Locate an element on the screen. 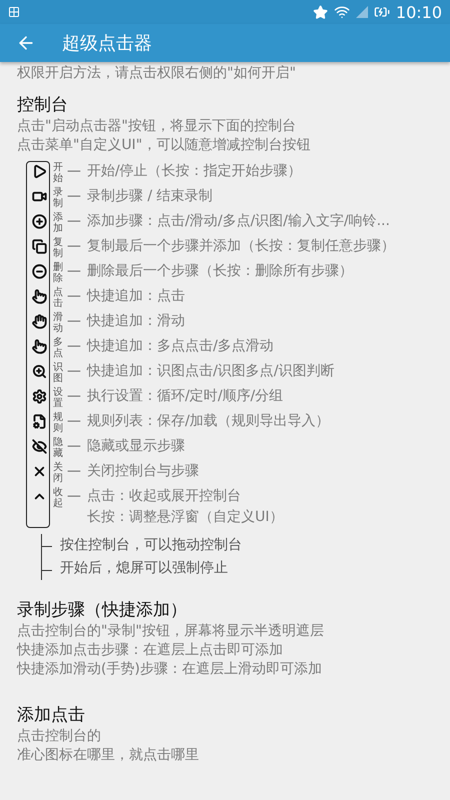 The height and width of the screenshot is (800, 450). plus-circle-icon is located at coordinates (39, 221).